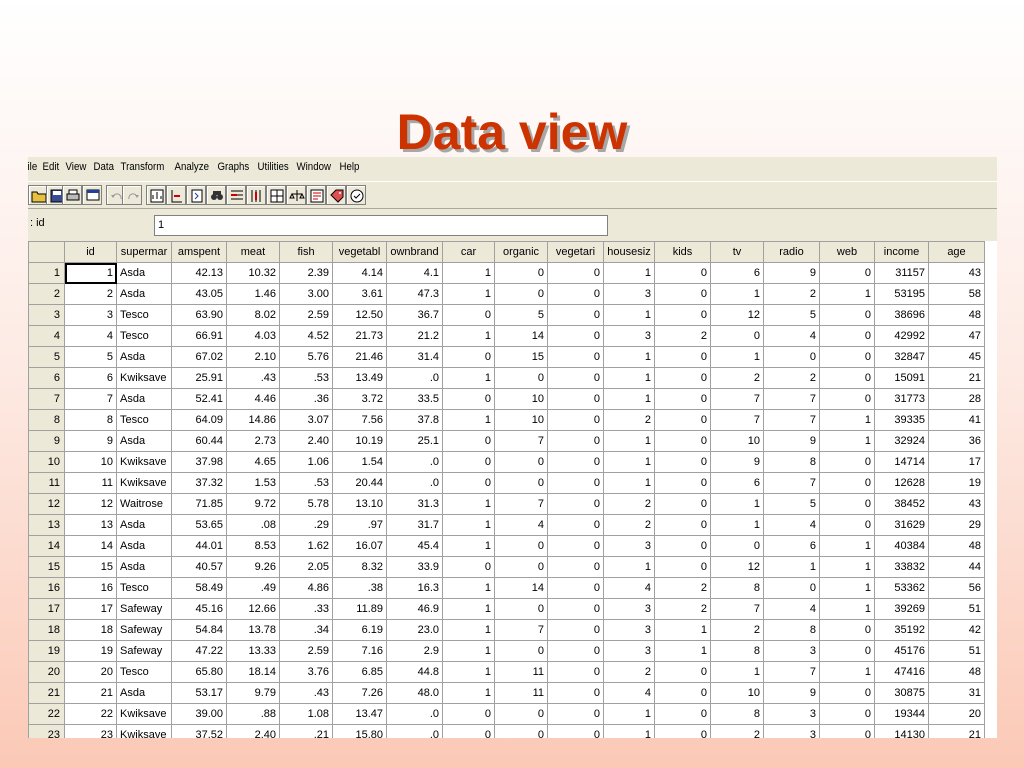 This screenshot has height=768, width=1024. I want to click on cell-tv: 1, so click(737, 525).